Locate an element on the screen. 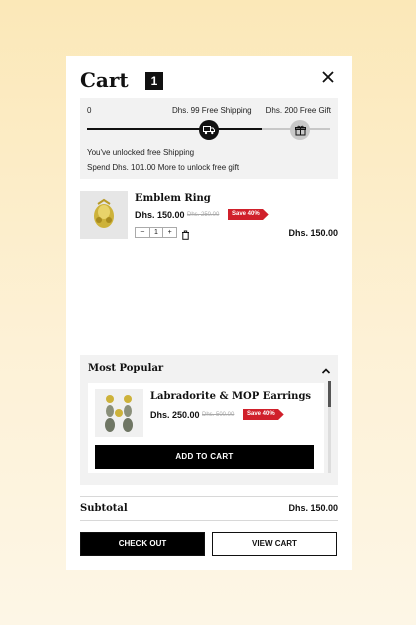  progress-fill is located at coordinates (174, 129).